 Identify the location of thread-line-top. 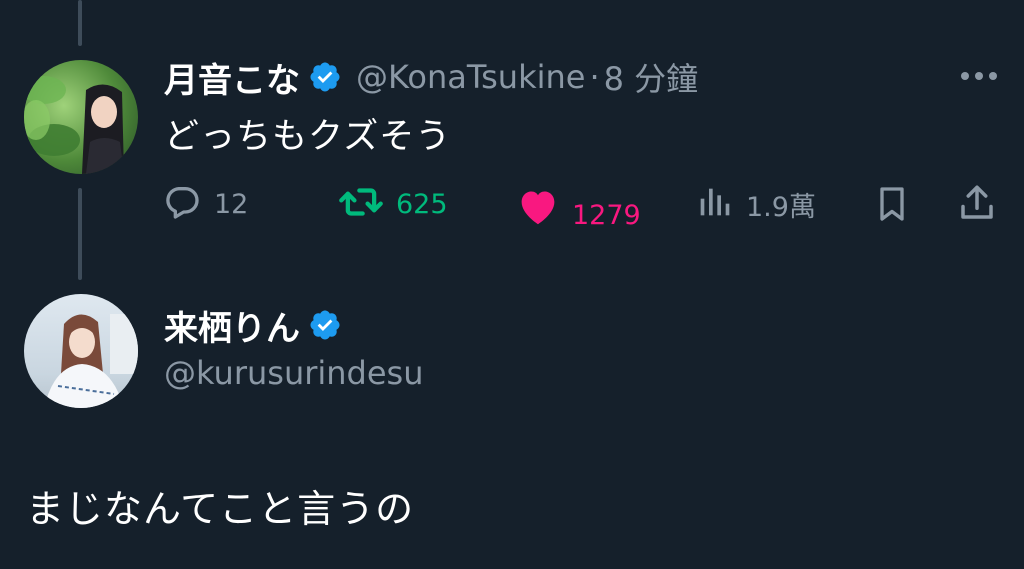
(80, 23).